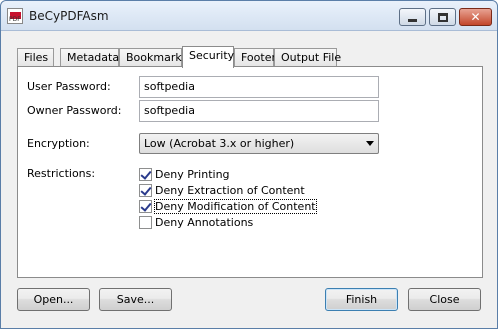 This screenshot has width=498, height=329. What do you see at coordinates (361, 299) in the screenshot?
I see `finish-button: Finish` at bounding box center [361, 299].